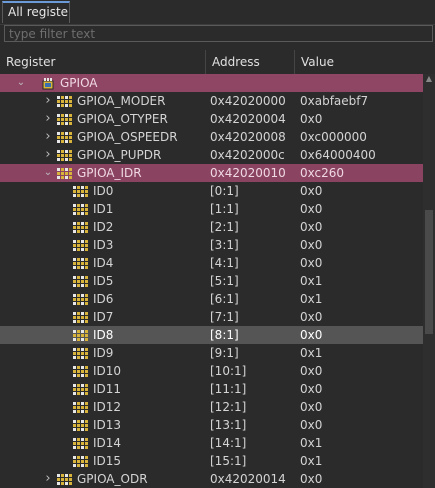 This screenshot has height=488, width=435. Describe the element at coordinates (103, 209) in the screenshot. I see `register-name: ID1` at that location.